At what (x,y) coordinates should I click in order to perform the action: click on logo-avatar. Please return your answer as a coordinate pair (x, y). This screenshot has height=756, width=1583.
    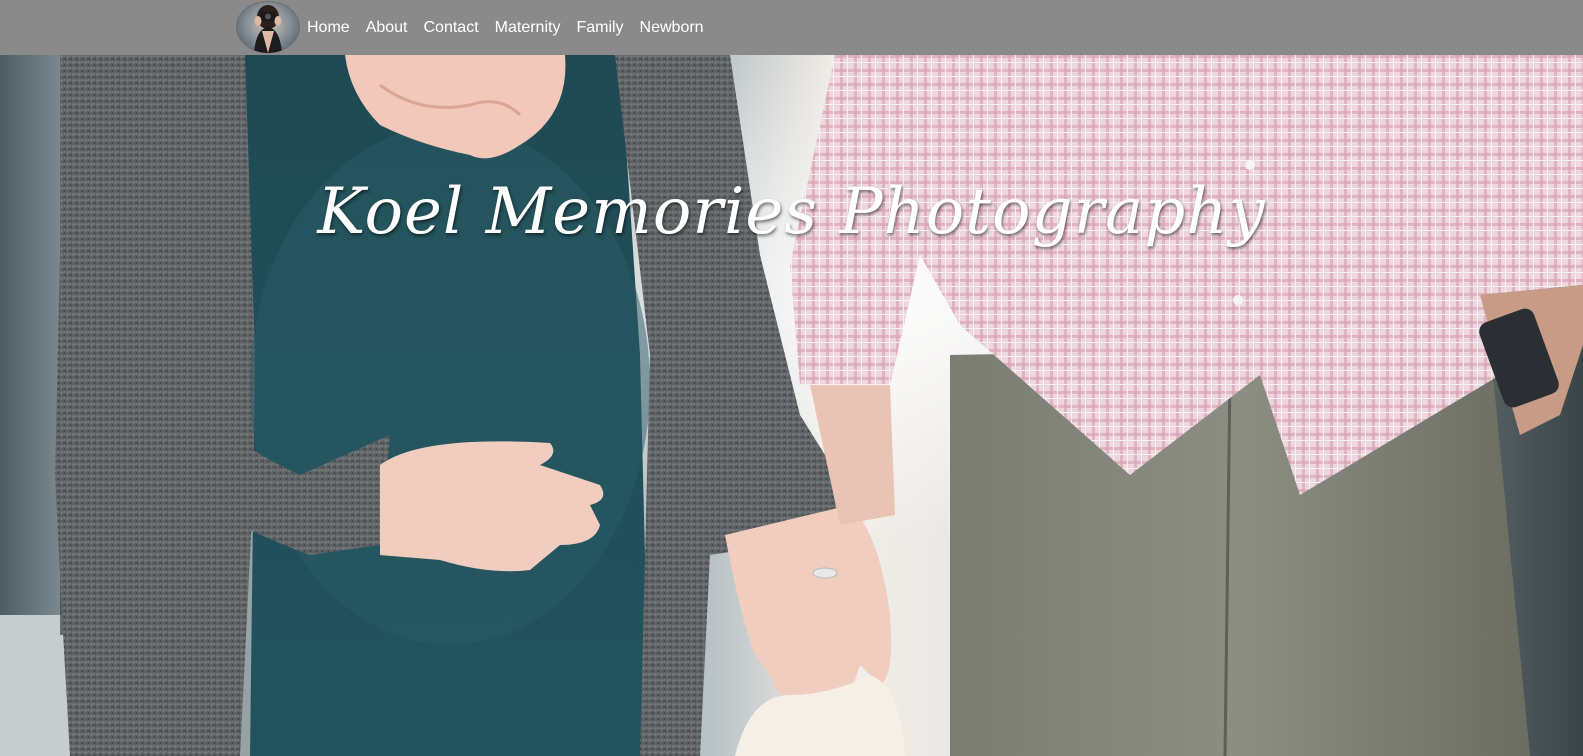
    Looking at the image, I should click on (268, 27).